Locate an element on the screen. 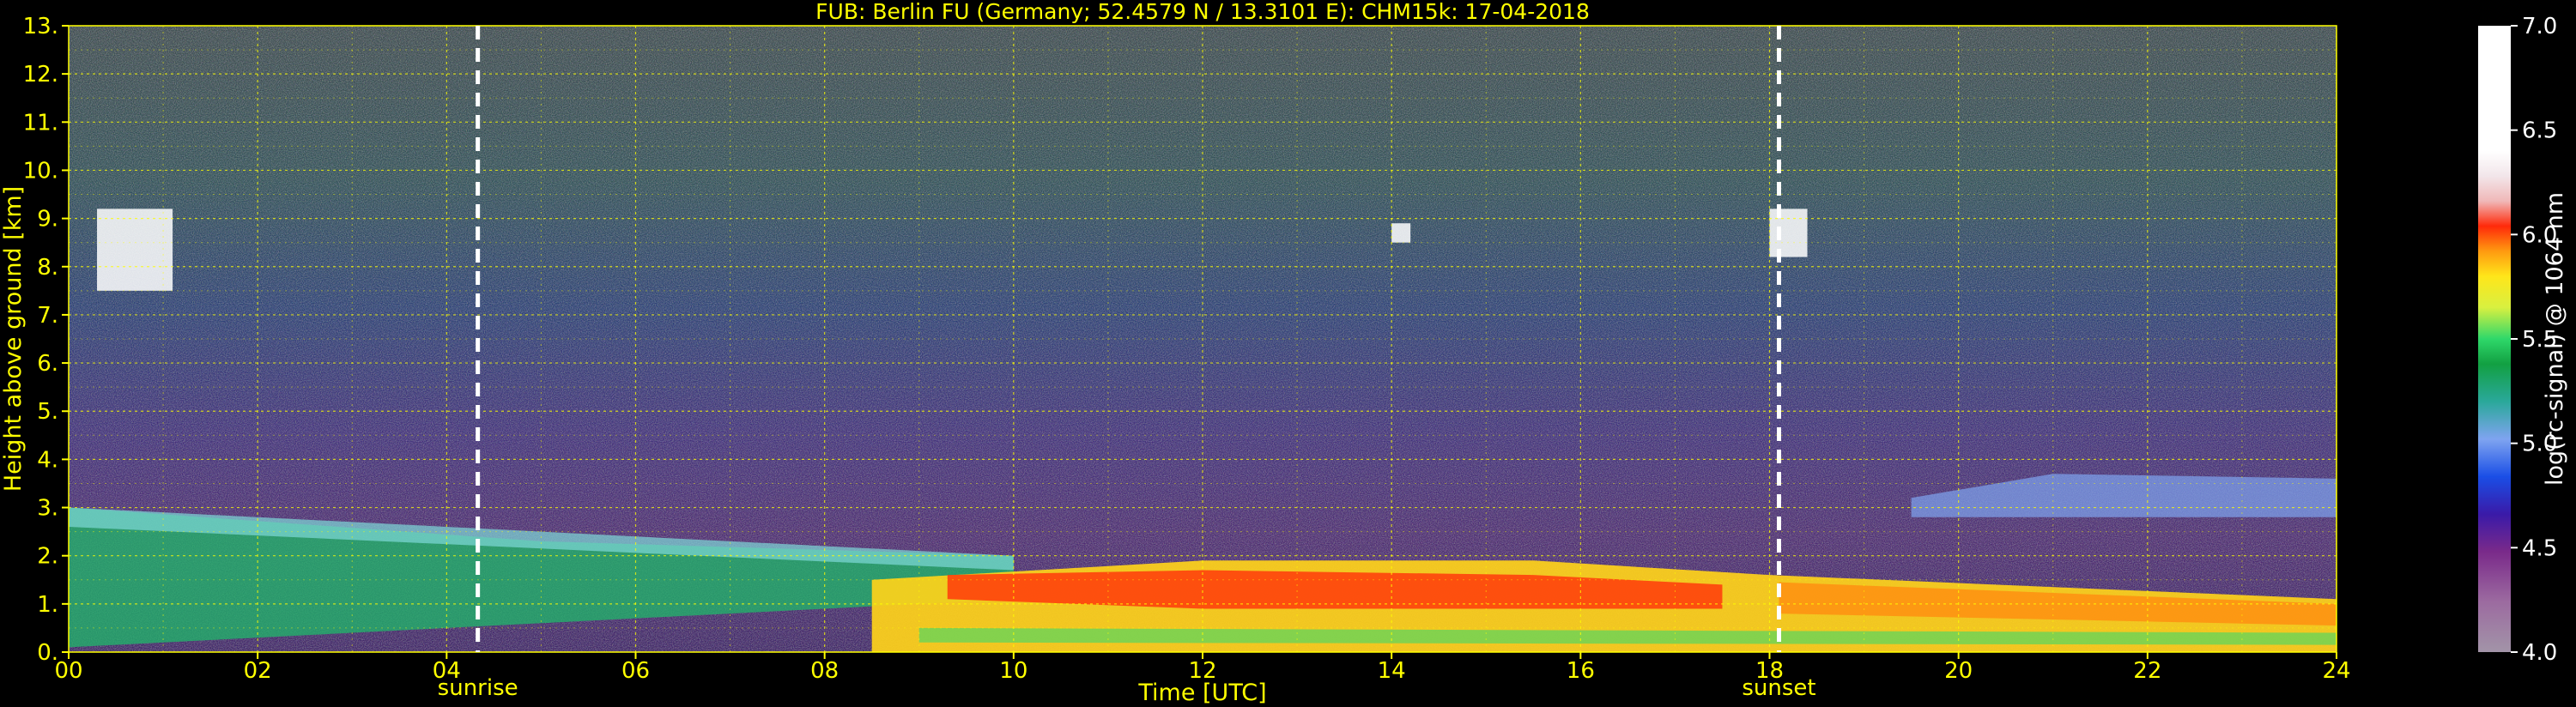  y-tick-label: 10. is located at coordinates (40, 171).